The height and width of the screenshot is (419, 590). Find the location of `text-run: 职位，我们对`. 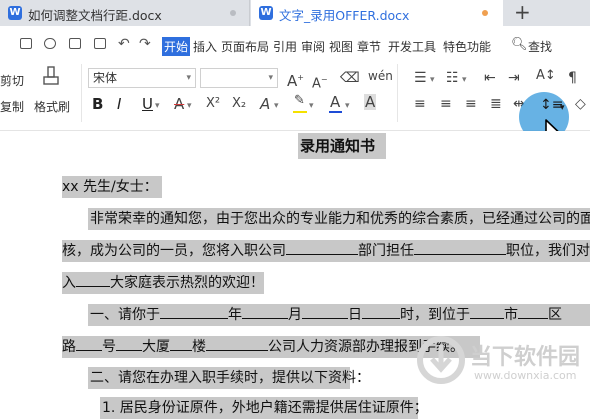

text-run: 职位，我们对 is located at coordinates (548, 251).